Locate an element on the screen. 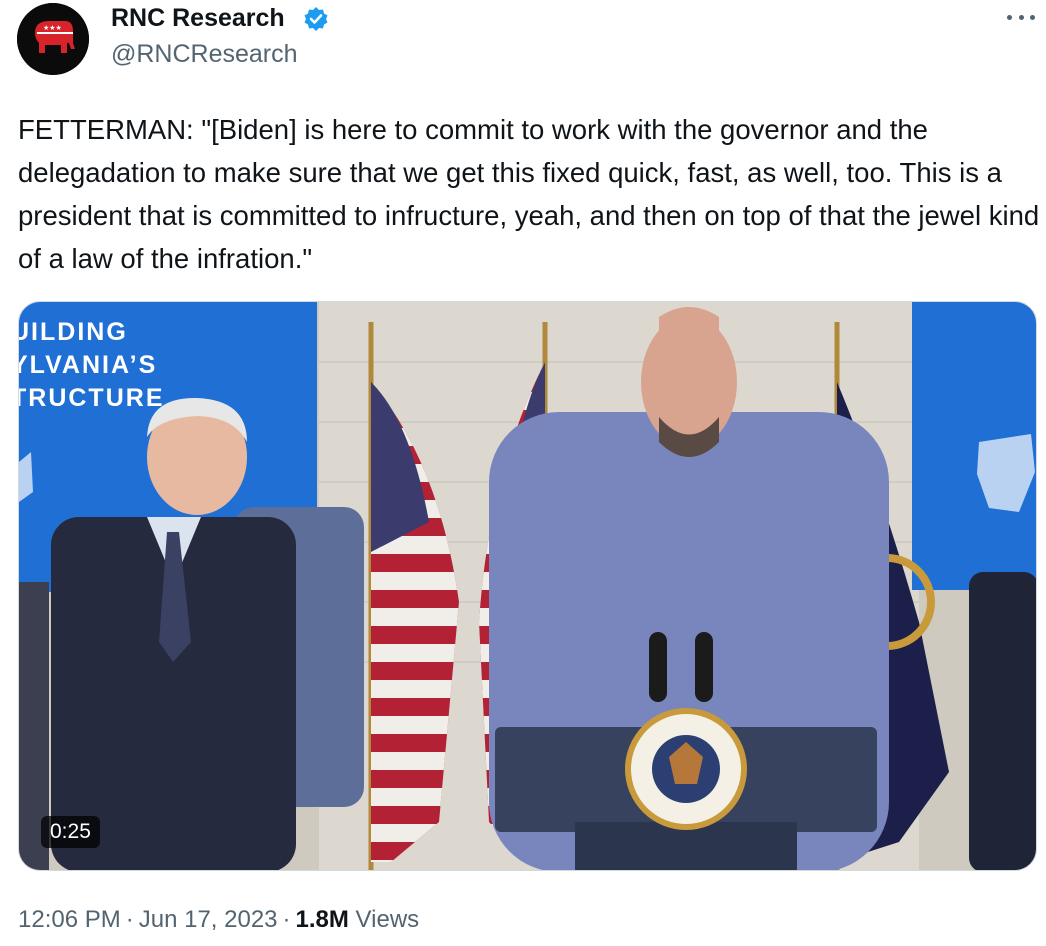 The height and width of the screenshot is (946, 1046). author-name: RNC Research is located at coordinates (198, 18).